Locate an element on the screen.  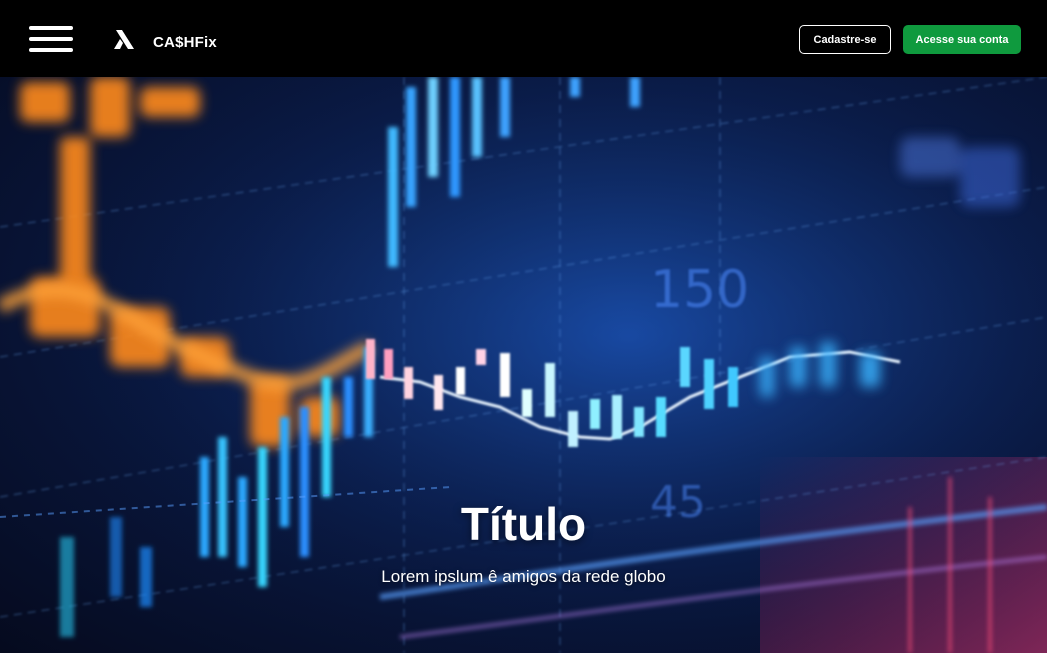
hamburger-menu-icon is located at coordinates (51, 39).